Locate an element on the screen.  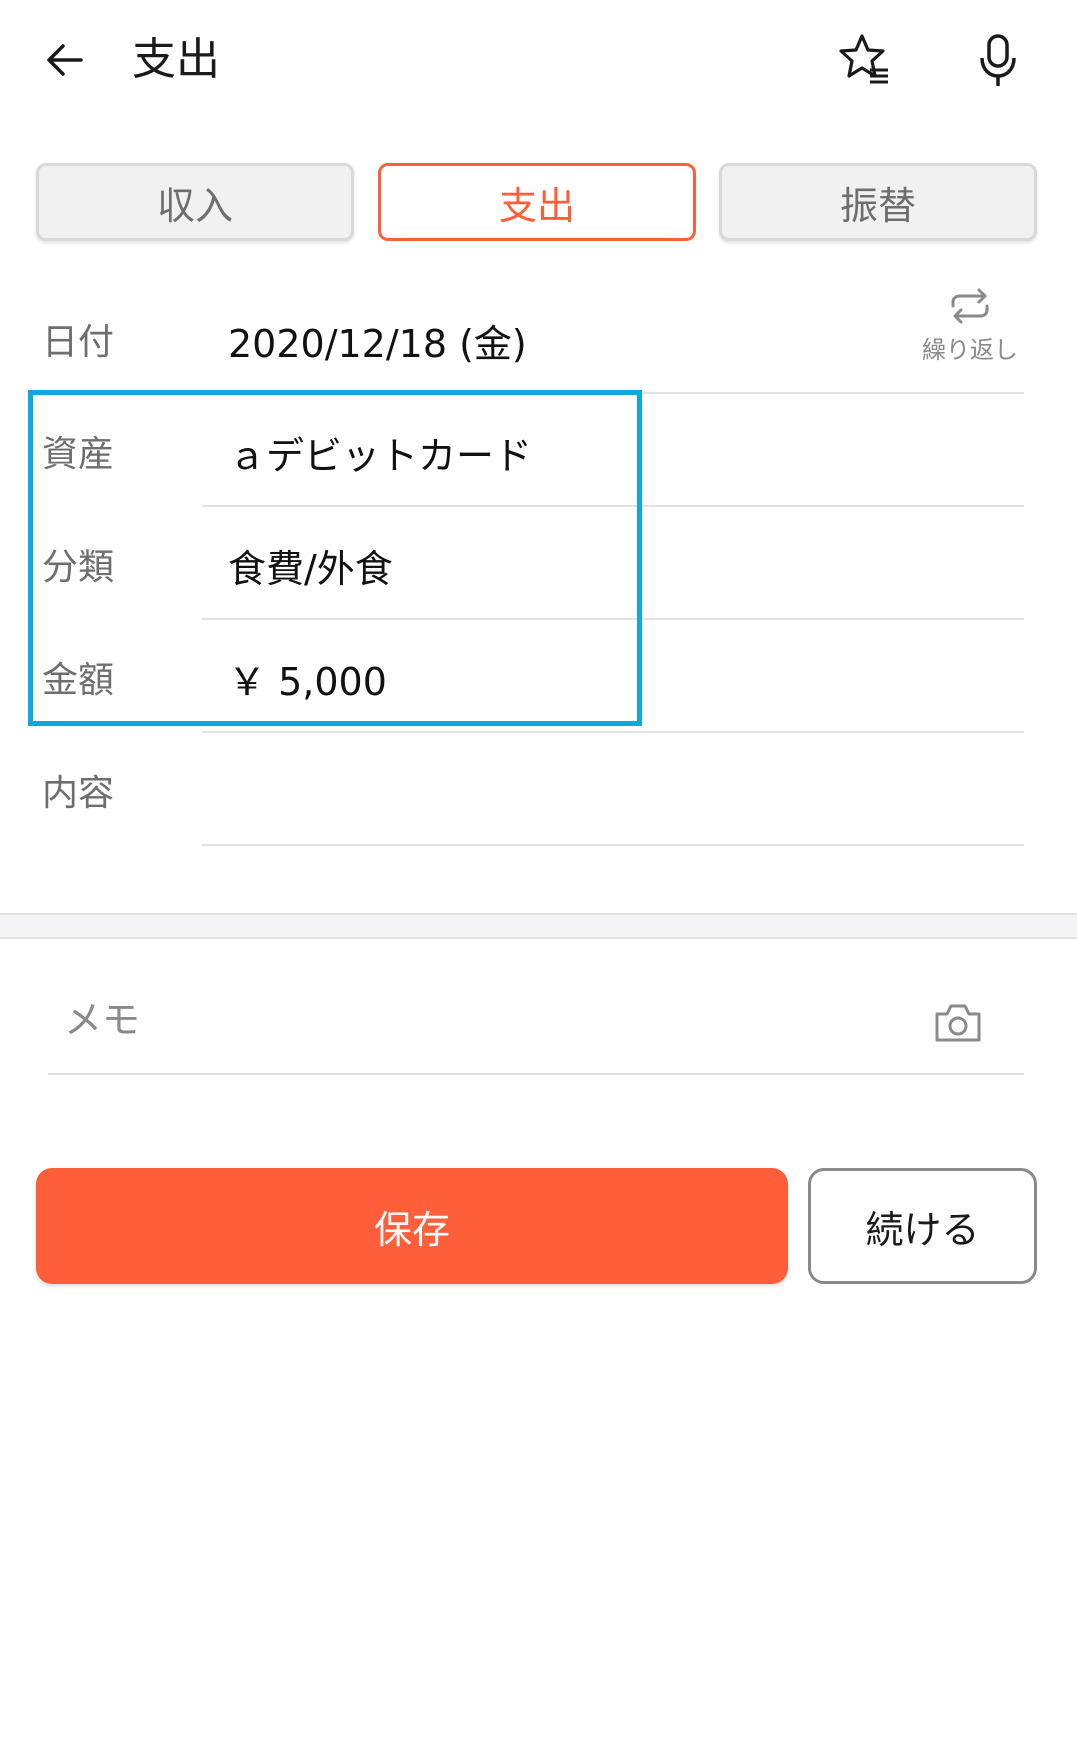
star-list-icon is located at coordinates (863, 59).